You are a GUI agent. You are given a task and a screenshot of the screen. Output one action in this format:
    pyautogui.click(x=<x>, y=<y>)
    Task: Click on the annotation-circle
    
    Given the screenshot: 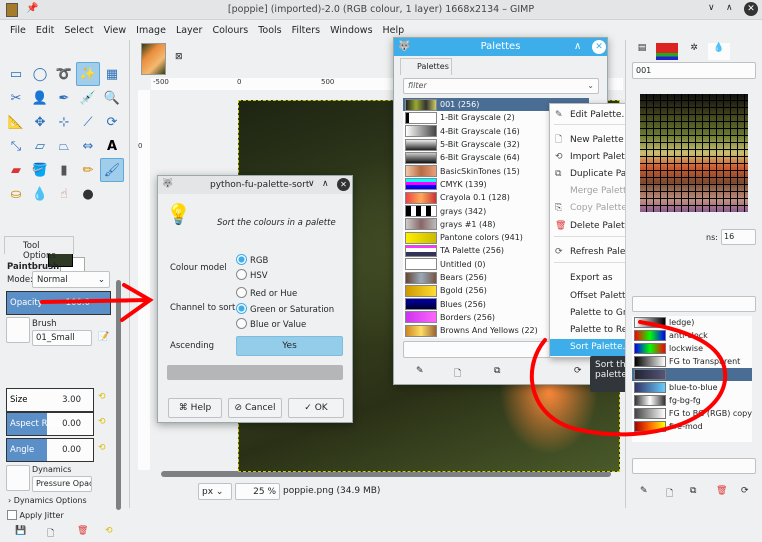 What is the action you would take?
    pyautogui.click(x=628, y=378)
    